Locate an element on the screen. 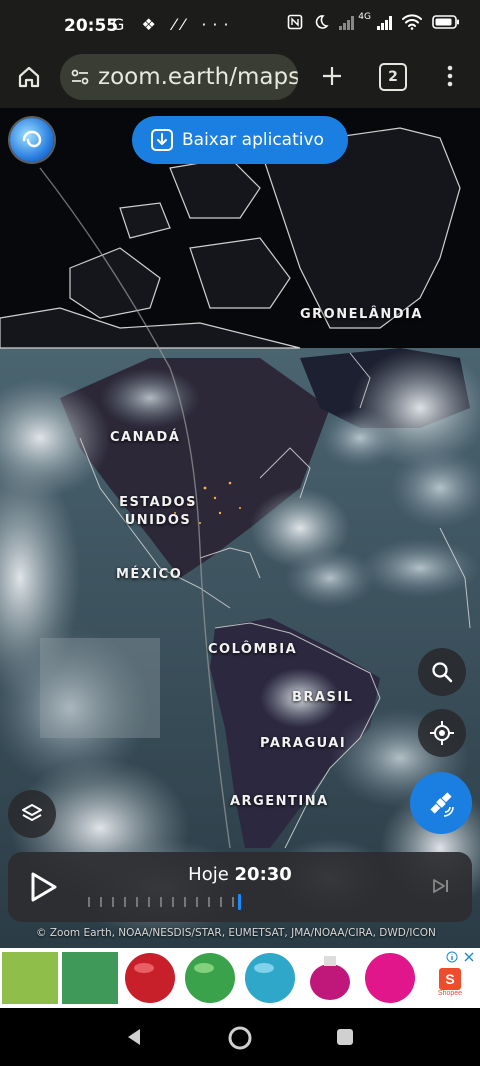 The image size is (480, 1066). swirl-icon is located at coordinates (32, 139).